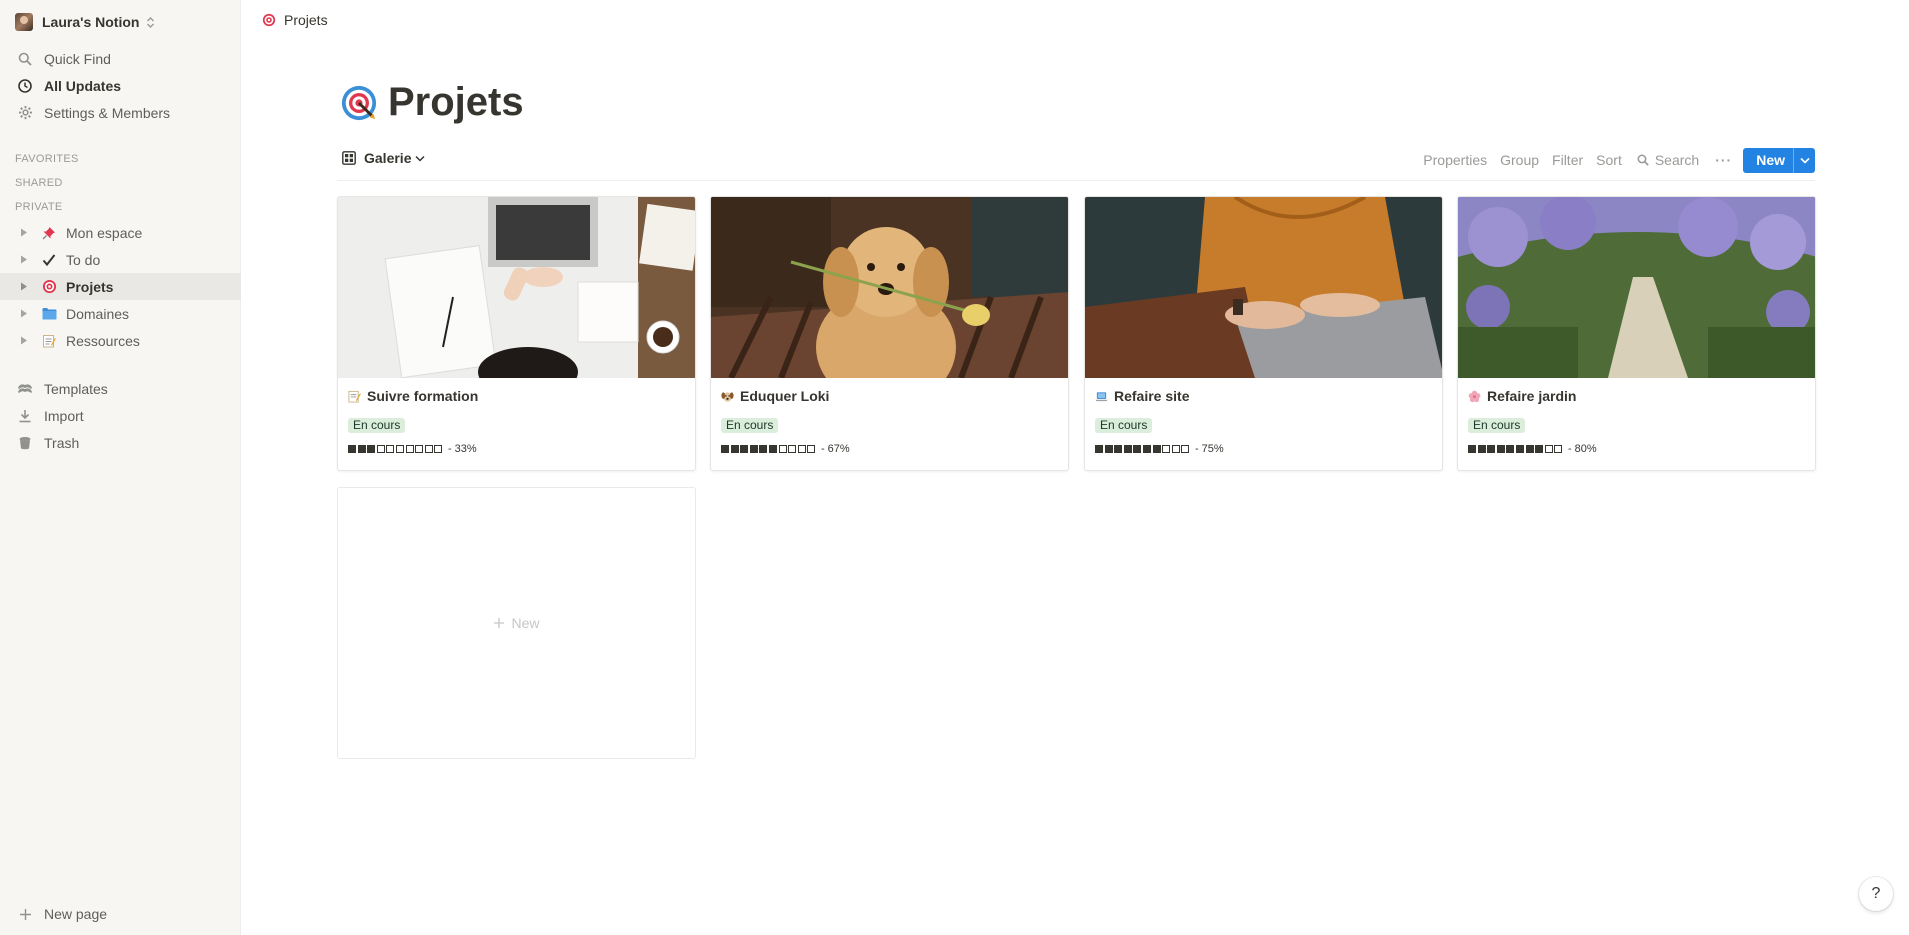 The height and width of the screenshot is (935, 1909). Describe the element at coordinates (49, 260) in the screenshot. I see `checkmark-icon` at that location.